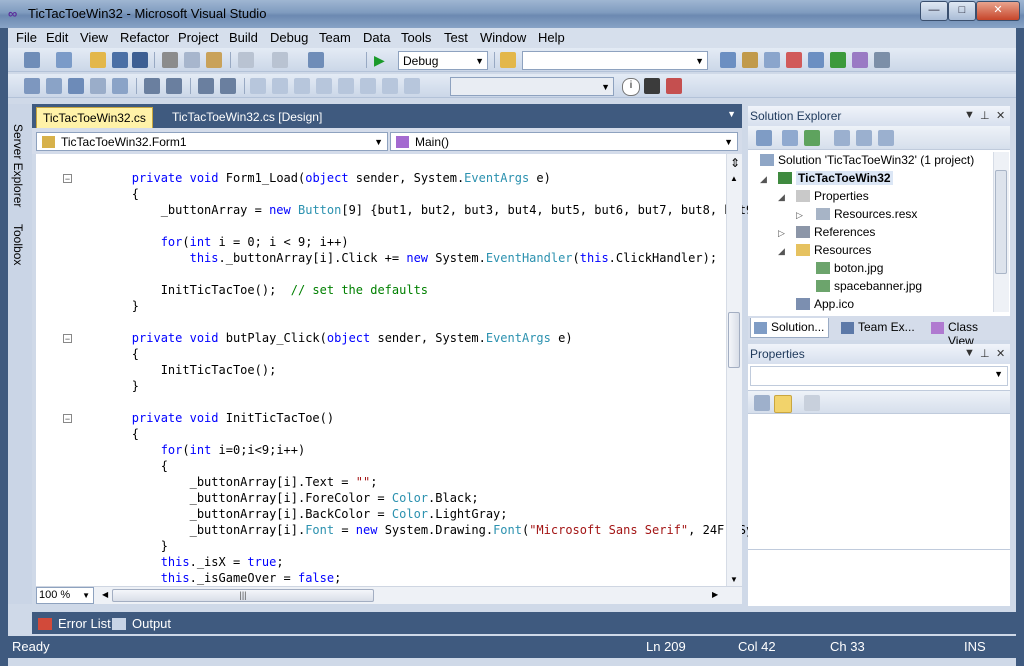 Image resolution: width=1024 pixels, height=666 pixels. I want to click on tree-item-properties: Properties, so click(832, 196).